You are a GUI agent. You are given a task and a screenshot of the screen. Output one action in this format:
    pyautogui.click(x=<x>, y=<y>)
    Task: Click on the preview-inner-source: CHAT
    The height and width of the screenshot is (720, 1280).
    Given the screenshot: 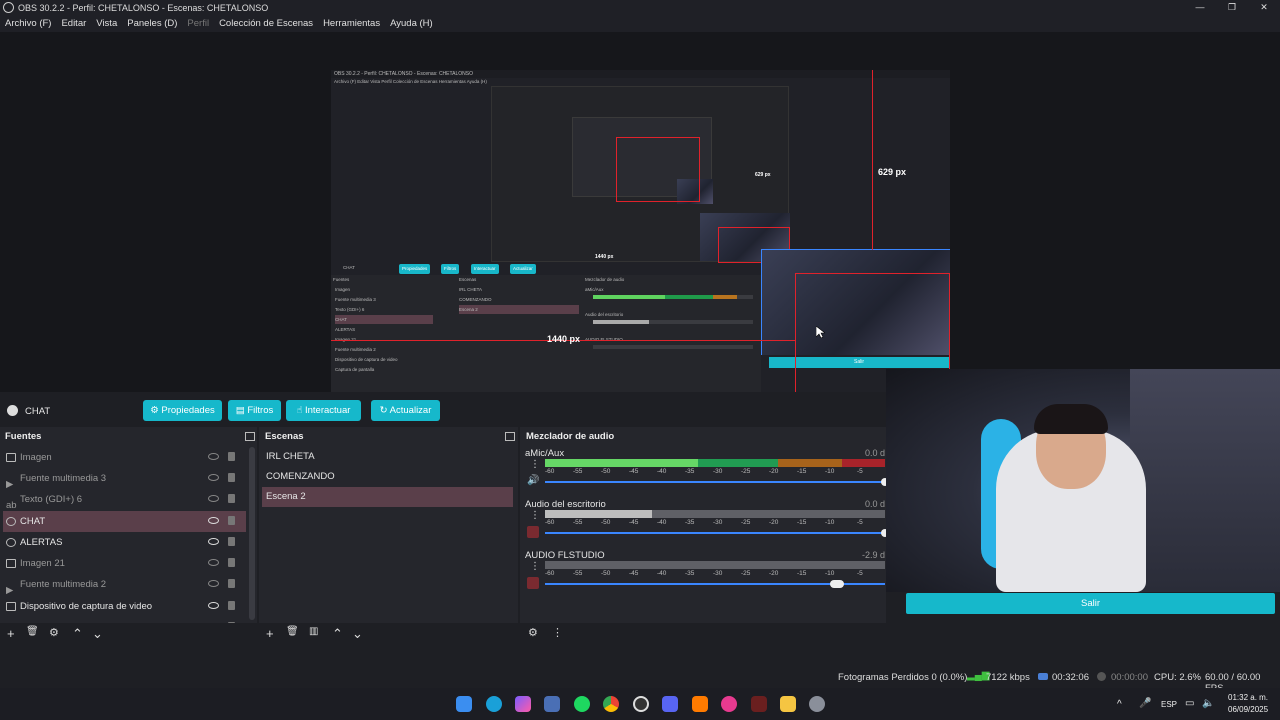 What is the action you would take?
    pyautogui.click(x=349, y=267)
    